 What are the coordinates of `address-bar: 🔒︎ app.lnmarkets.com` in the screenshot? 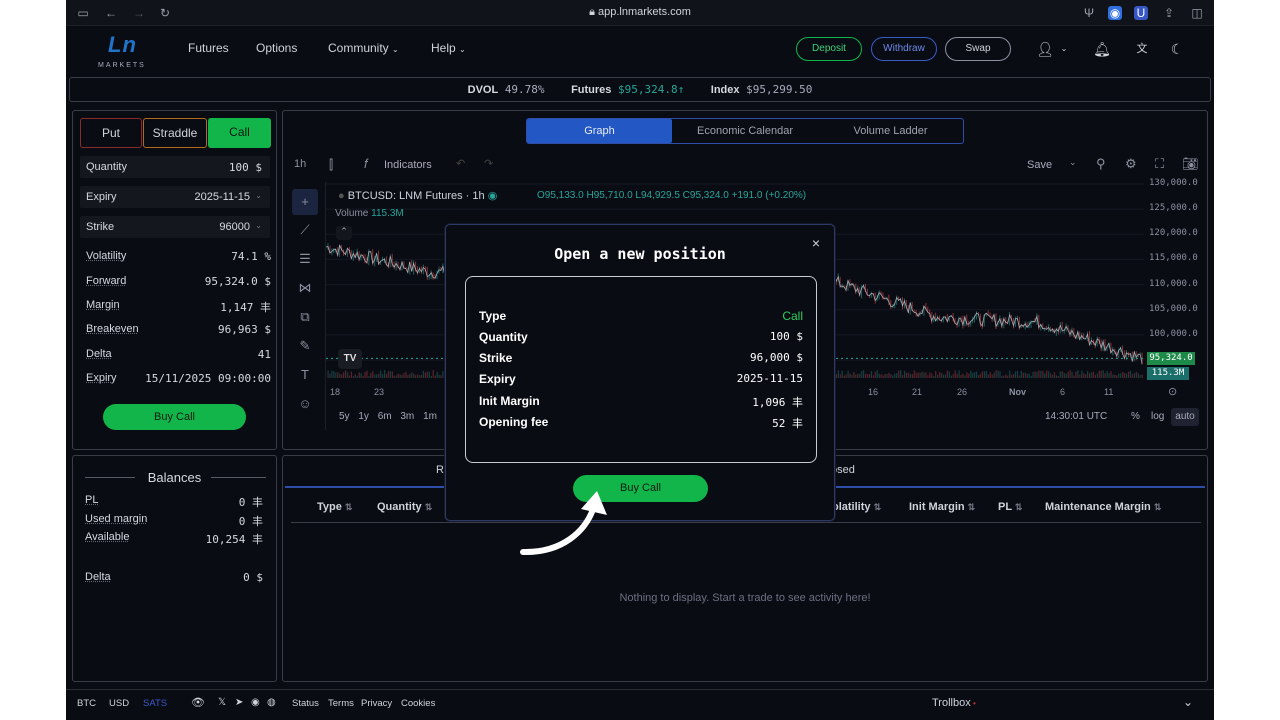 It's located at (640, 12).